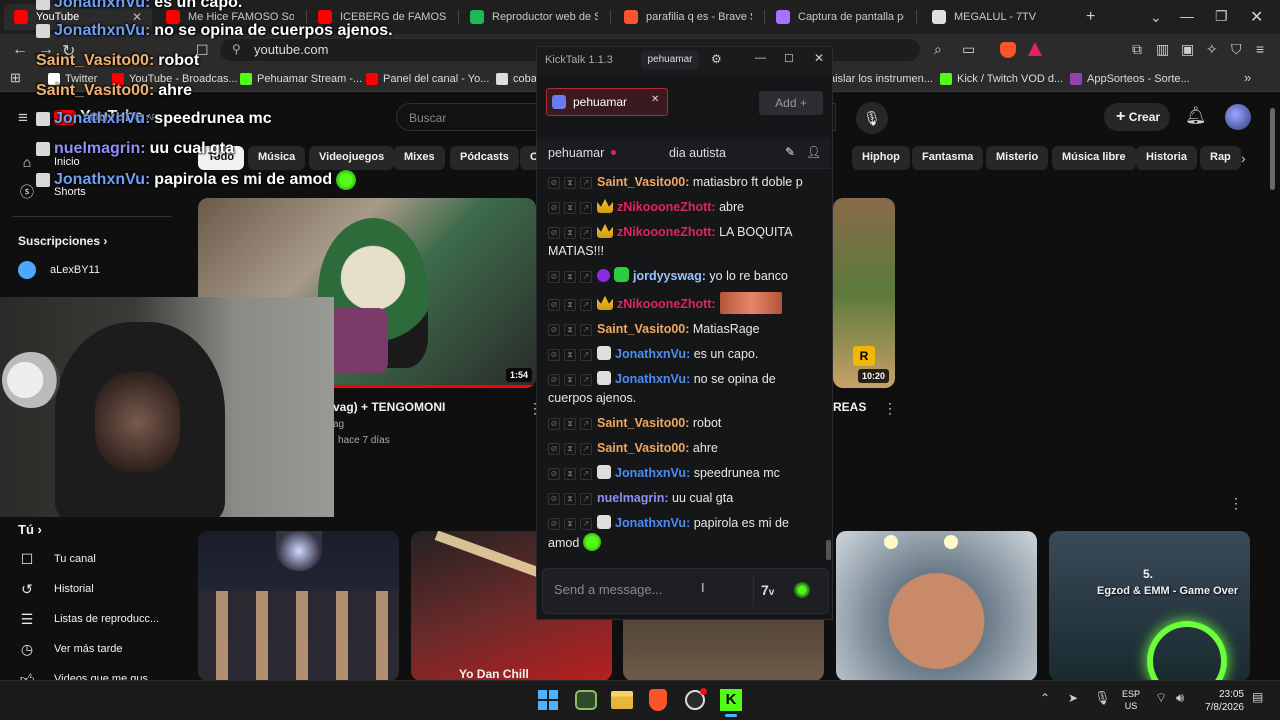  What do you see at coordinates (813, 152) in the screenshot?
I see `user-list-icon: 👤︎` at bounding box center [813, 152].